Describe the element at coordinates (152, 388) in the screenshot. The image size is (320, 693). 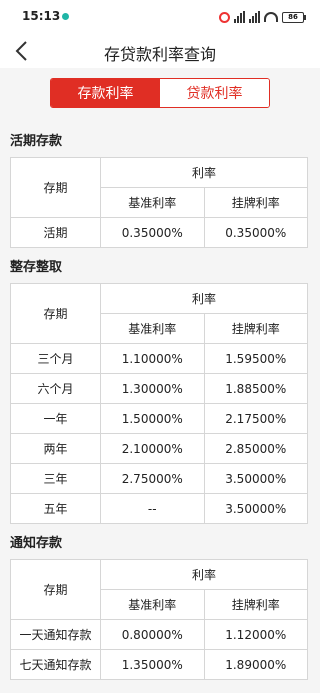
I see `cell-base-rate: 1.30000%` at that location.